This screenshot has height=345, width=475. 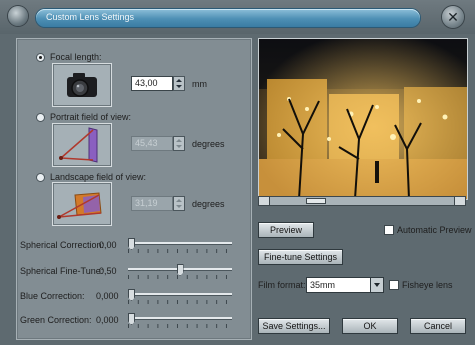 I want to click on landscape-fov-icon, so click(x=82, y=204).